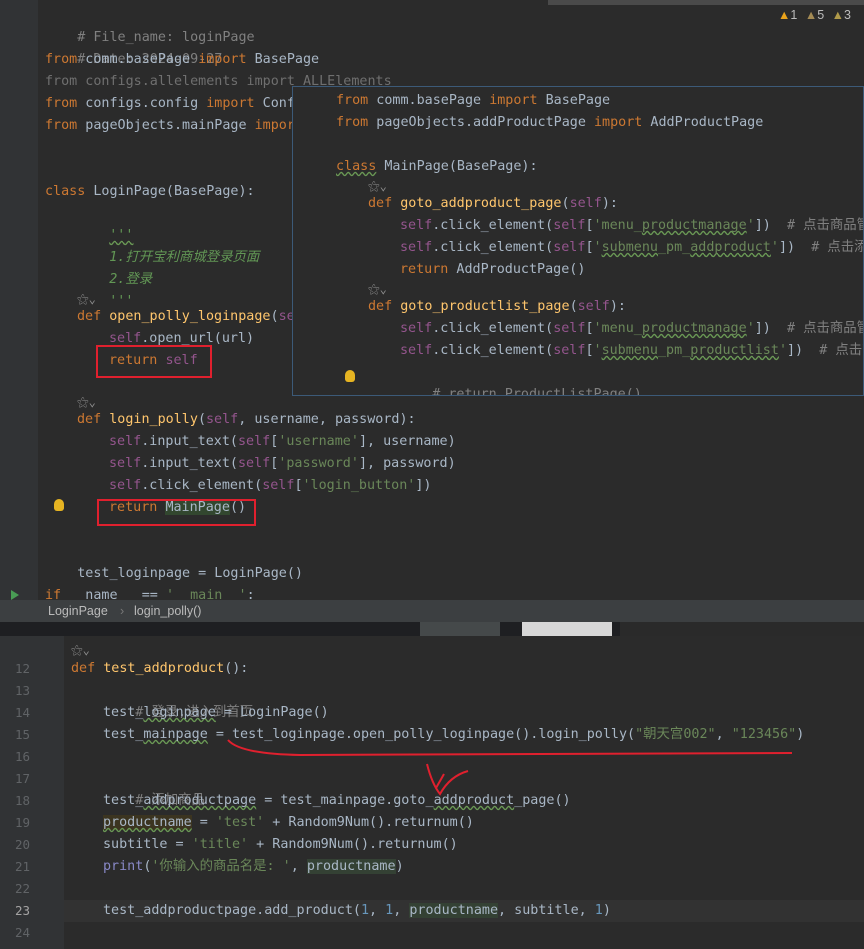 The image size is (864, 949). I want to click on screenshot-strip, so click(432, 629).